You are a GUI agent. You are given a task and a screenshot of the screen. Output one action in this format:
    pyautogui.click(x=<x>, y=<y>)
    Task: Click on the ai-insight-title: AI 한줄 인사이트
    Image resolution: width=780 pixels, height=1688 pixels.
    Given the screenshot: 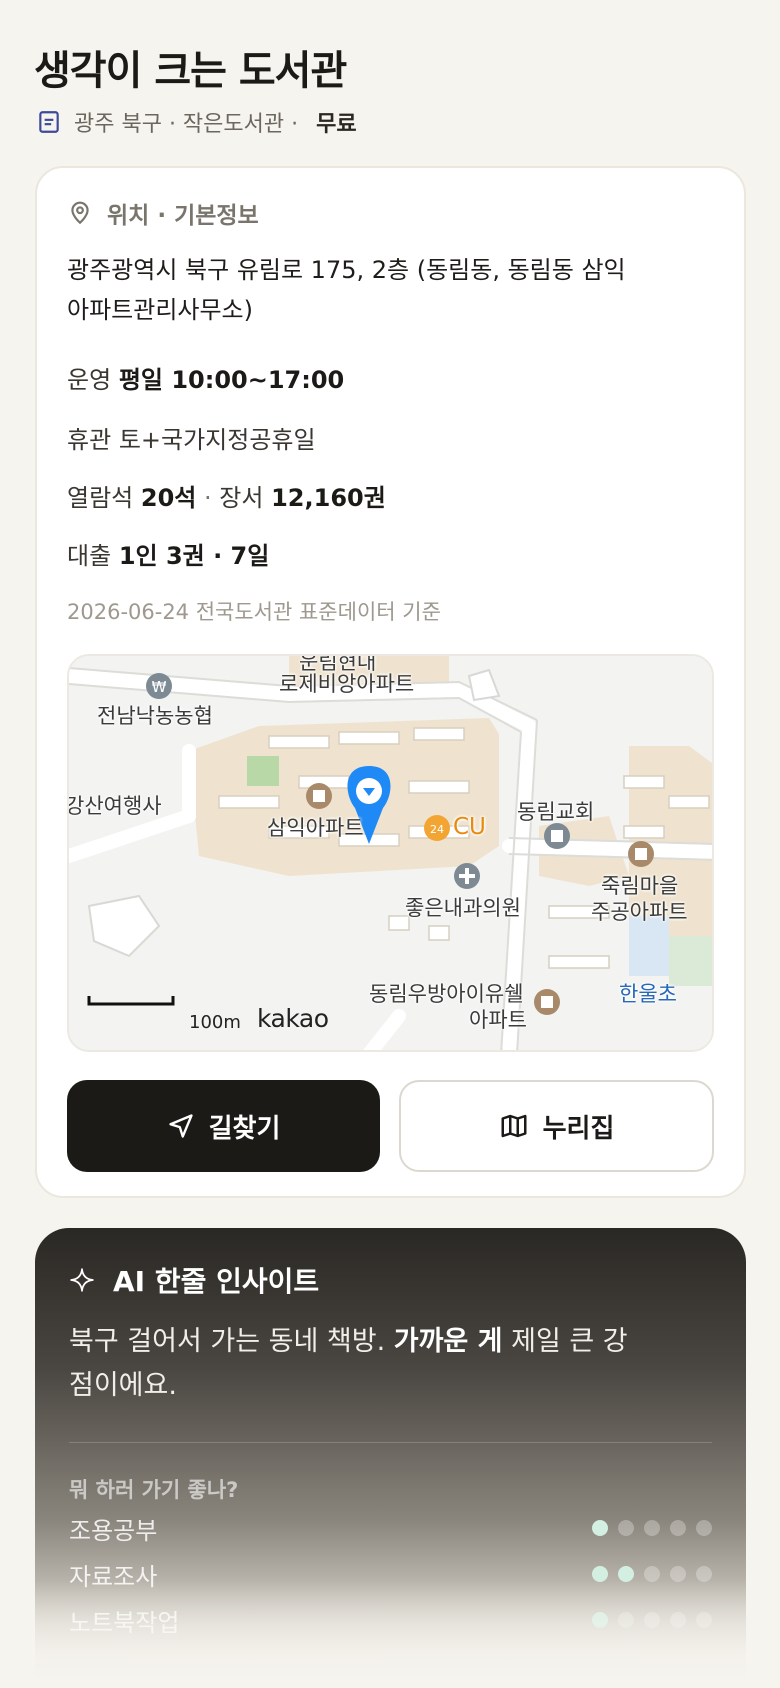 What is the action you would take?
    pyautogui.click(x=216, y=1281)
    